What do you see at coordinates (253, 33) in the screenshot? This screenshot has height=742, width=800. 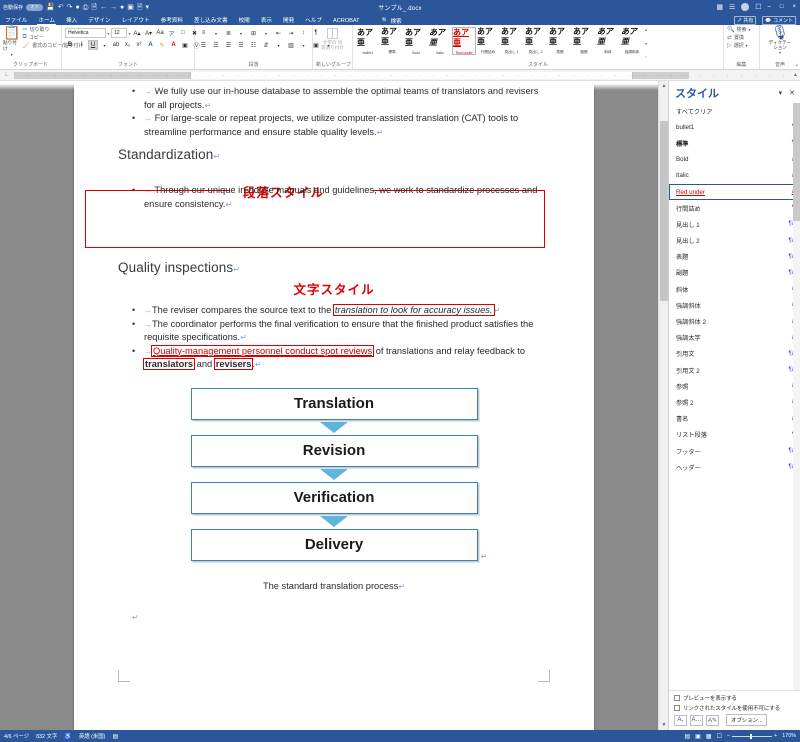 I see `multilevel-list-icon: ⊞` at bounding box center [253, 33].